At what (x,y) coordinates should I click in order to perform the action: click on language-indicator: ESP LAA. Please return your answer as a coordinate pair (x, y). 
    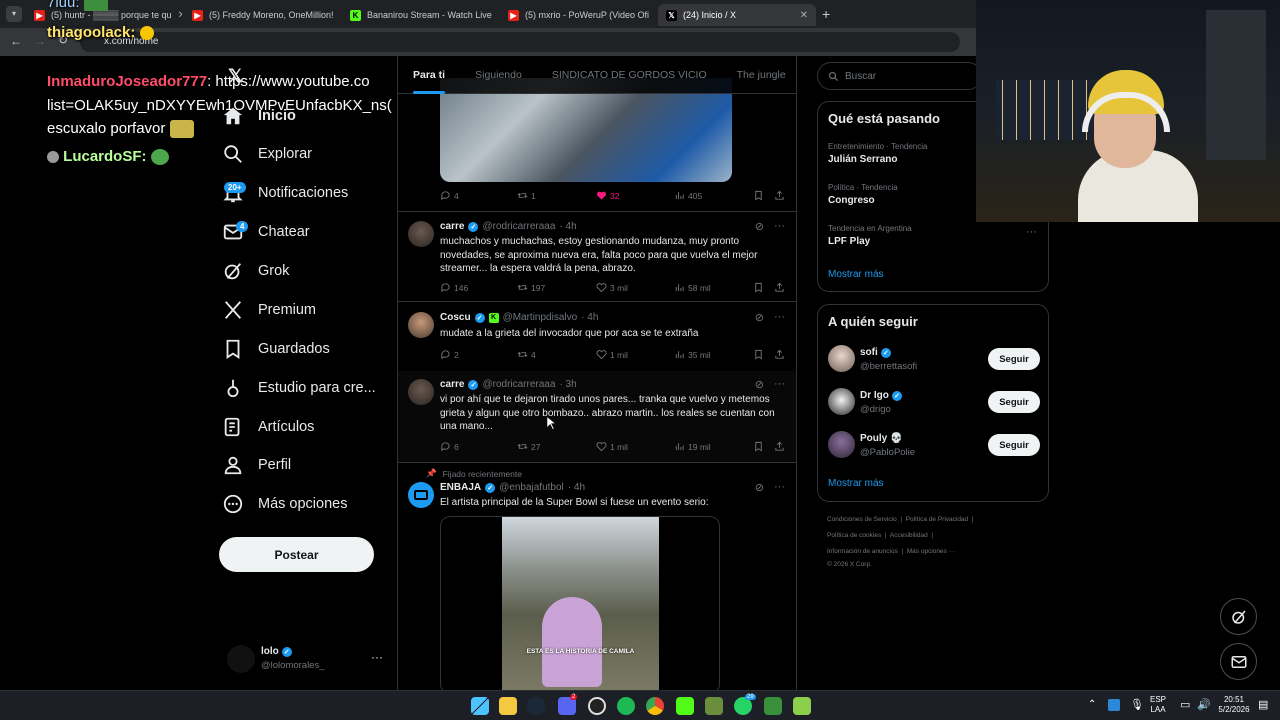
    Looking at the image, I should click on (1158, 705).